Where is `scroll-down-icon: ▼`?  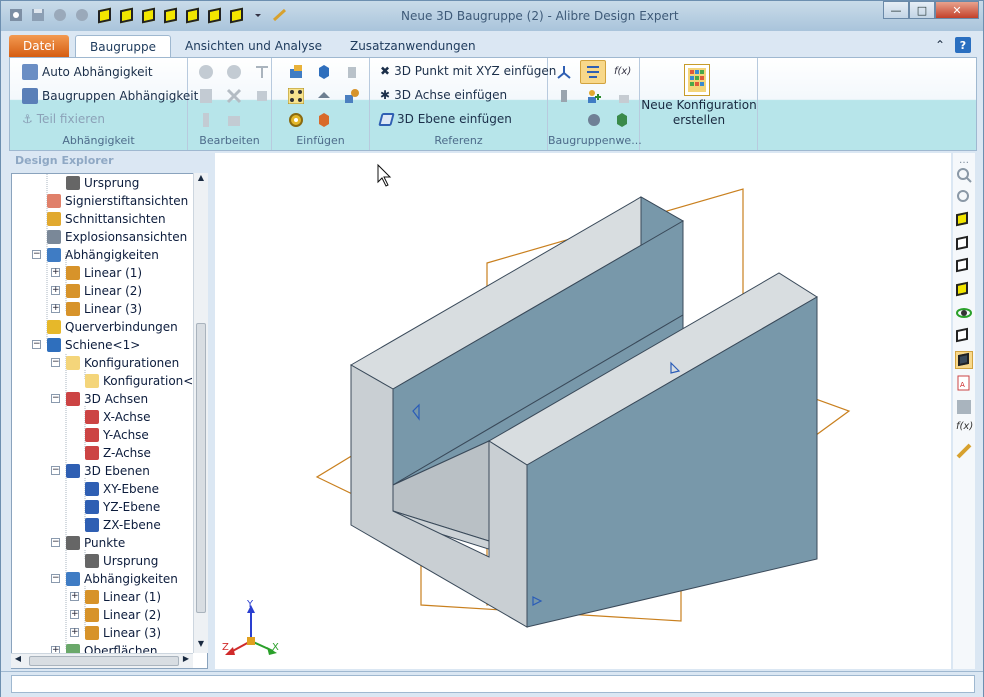 scroll-down-icon: ▼ is located at coordinates (201, 646).